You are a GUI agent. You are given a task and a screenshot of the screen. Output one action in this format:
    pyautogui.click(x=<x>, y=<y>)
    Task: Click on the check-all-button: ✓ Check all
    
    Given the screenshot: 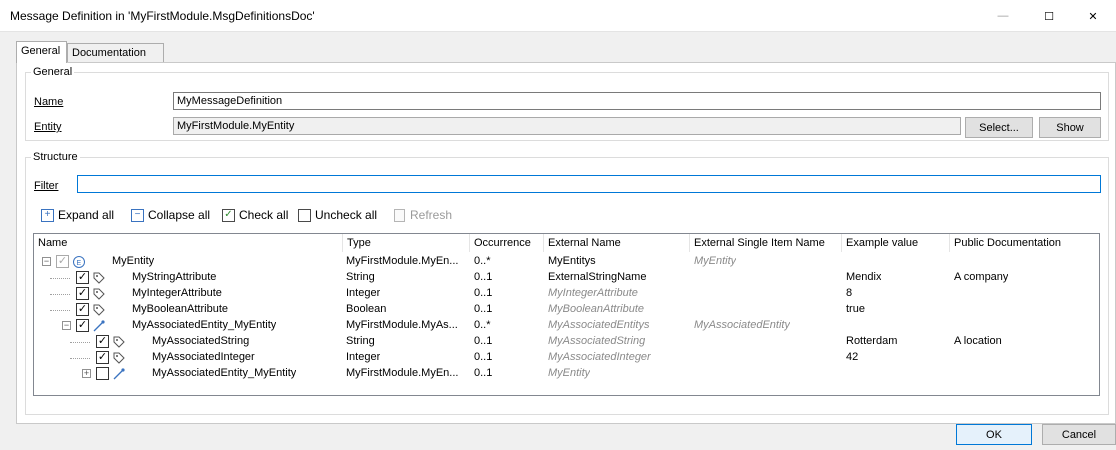 What is the action you would take?
    pyautogui.click(x=255, y=215)
    